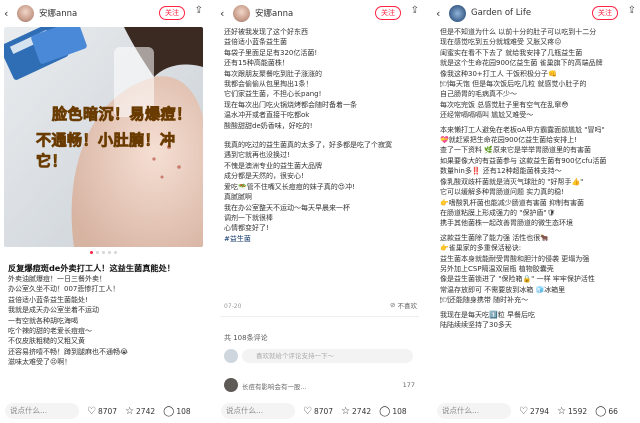  What do you see at coordinates (539, 411) in the screenshot?
I see `like-count: 2794` at bounding box center [539, 411].